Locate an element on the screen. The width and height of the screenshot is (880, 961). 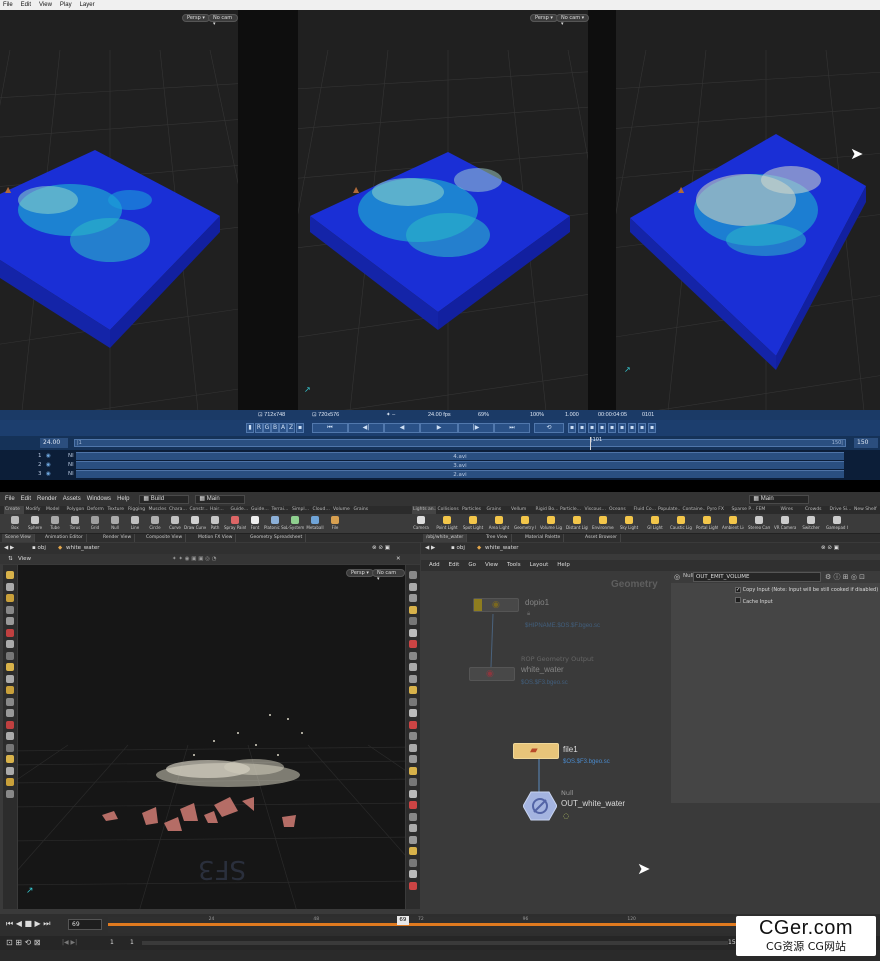
channel-r: R is located at coordinates (259, 428).